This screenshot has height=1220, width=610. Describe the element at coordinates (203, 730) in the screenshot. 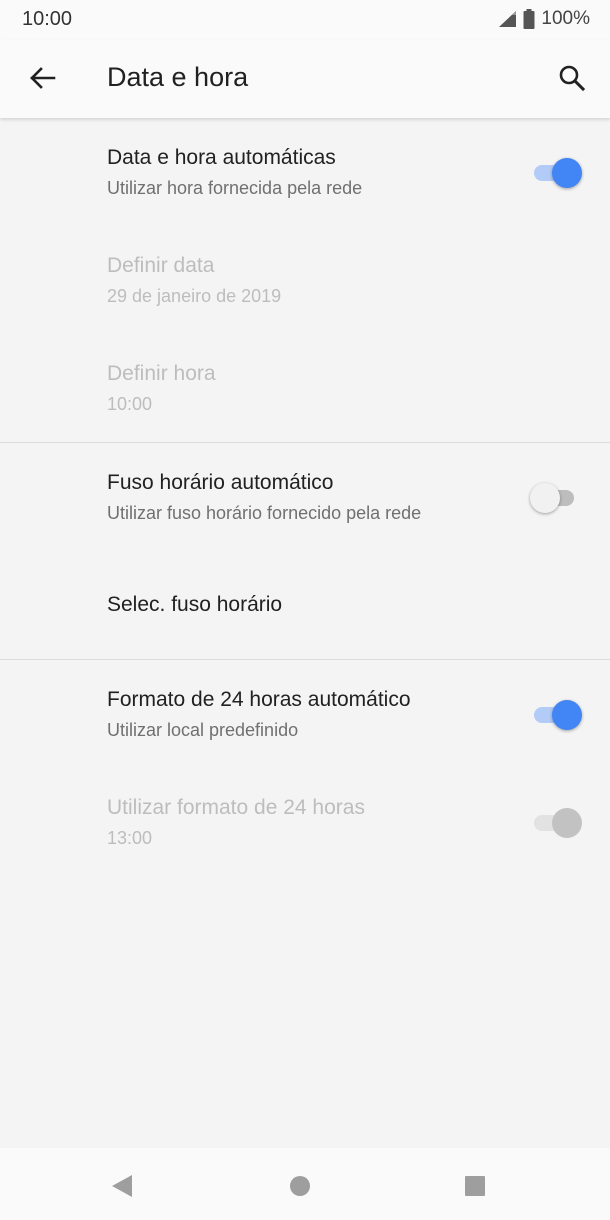

I see `pref-summary: Utilizar local predefinido` at that location.